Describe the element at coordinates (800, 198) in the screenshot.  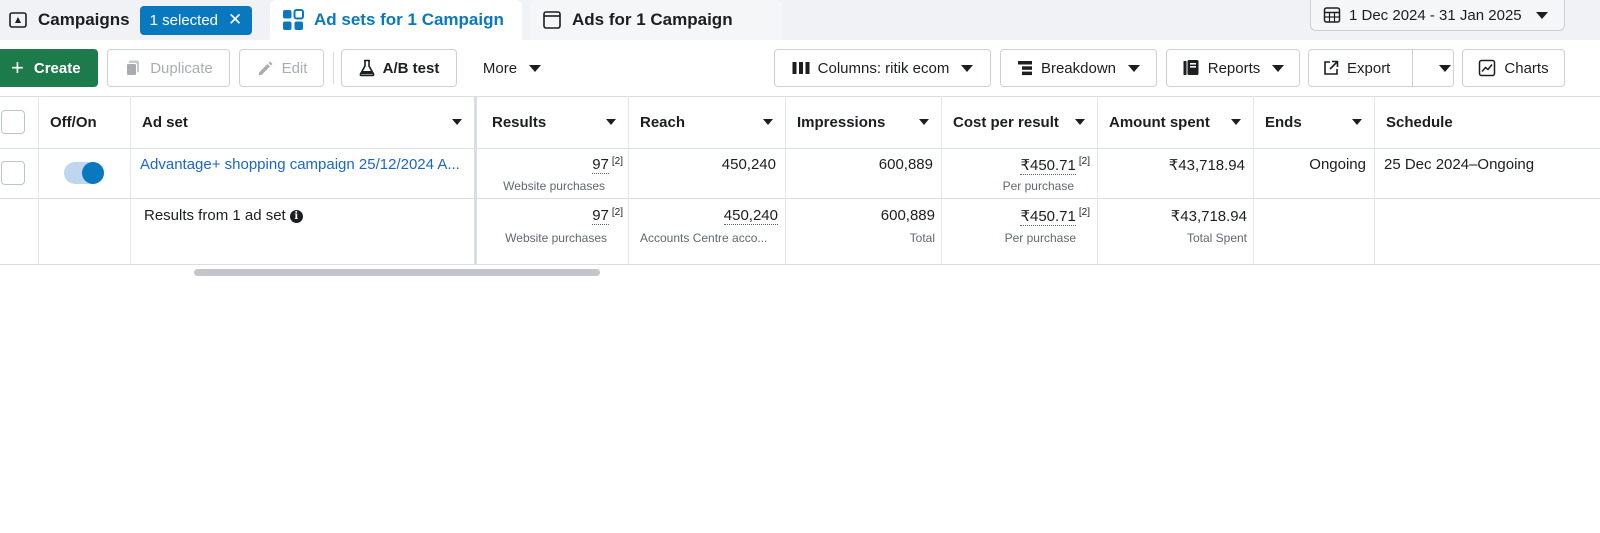
I see `row-bottom-border` at that location.